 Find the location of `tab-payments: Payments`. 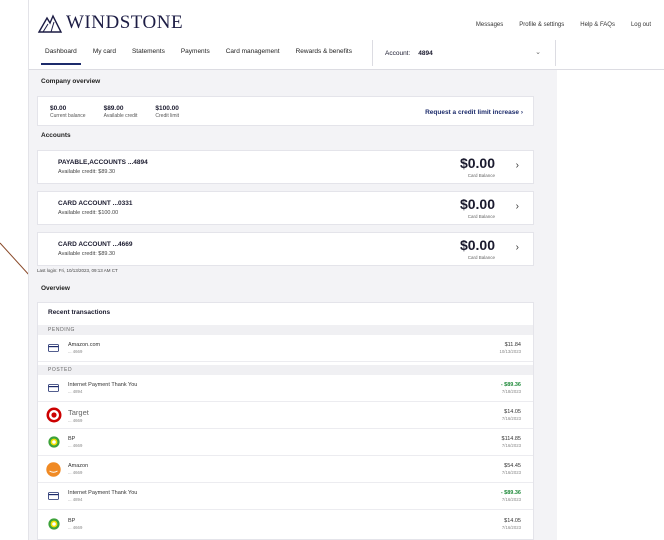

tab-payments: Payments is located at coordinates (195, 57).